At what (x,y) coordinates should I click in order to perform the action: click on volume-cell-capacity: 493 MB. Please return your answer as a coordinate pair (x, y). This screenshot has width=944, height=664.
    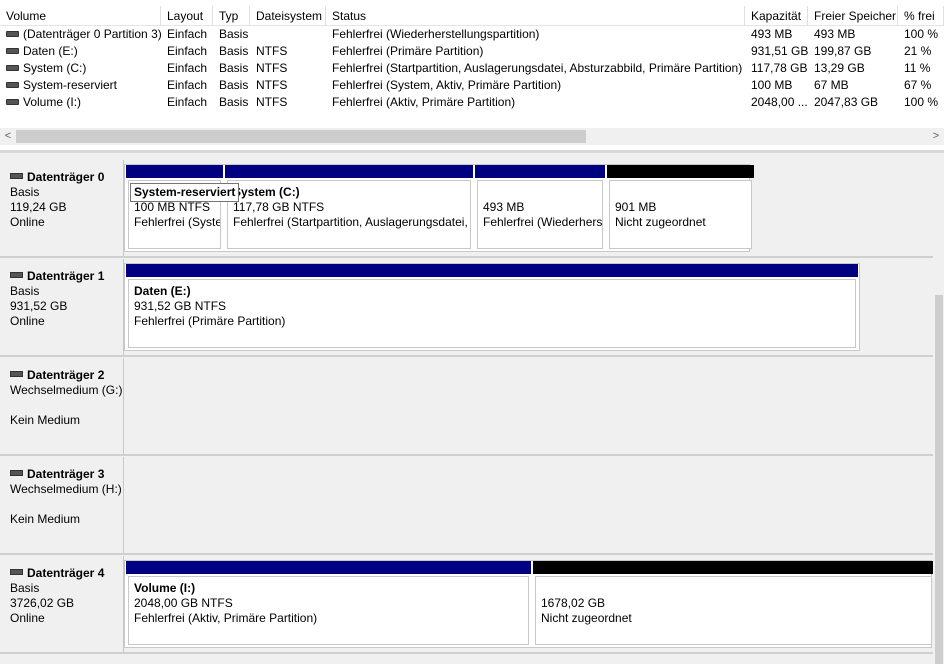
    Looking at the image, I should click on (776, 34).